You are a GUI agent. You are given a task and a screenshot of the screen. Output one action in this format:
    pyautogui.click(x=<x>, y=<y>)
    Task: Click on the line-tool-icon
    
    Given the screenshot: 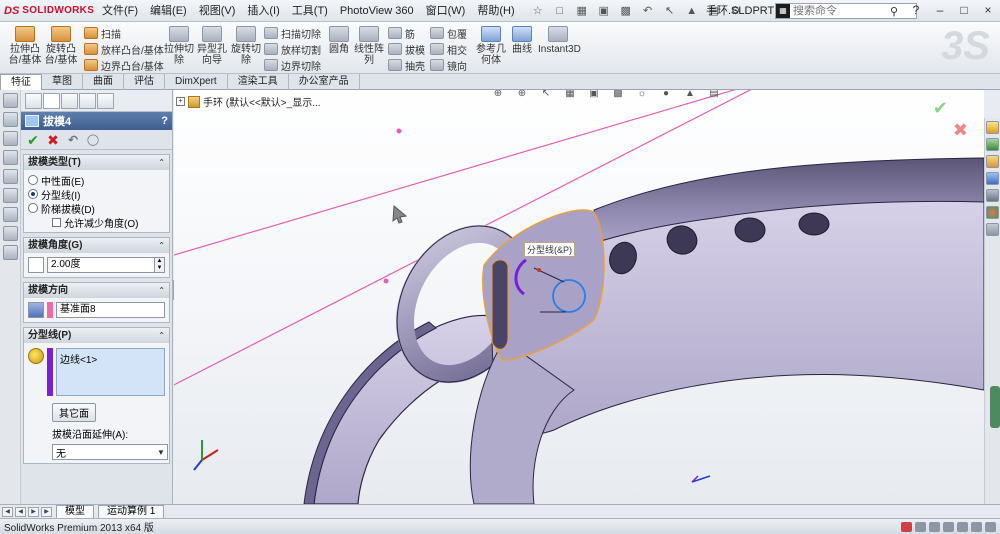 What is the action you would take?
    pyautogui.click(x=10, y=138)
    